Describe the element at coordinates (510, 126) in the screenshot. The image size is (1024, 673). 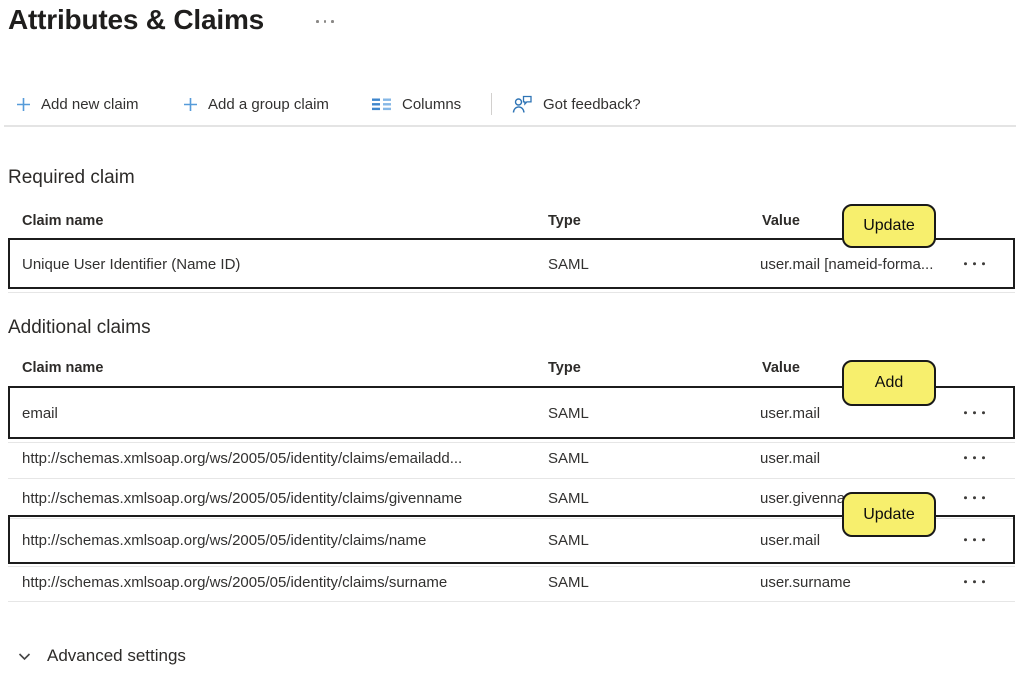
I see `toolbar-separator` at that location.